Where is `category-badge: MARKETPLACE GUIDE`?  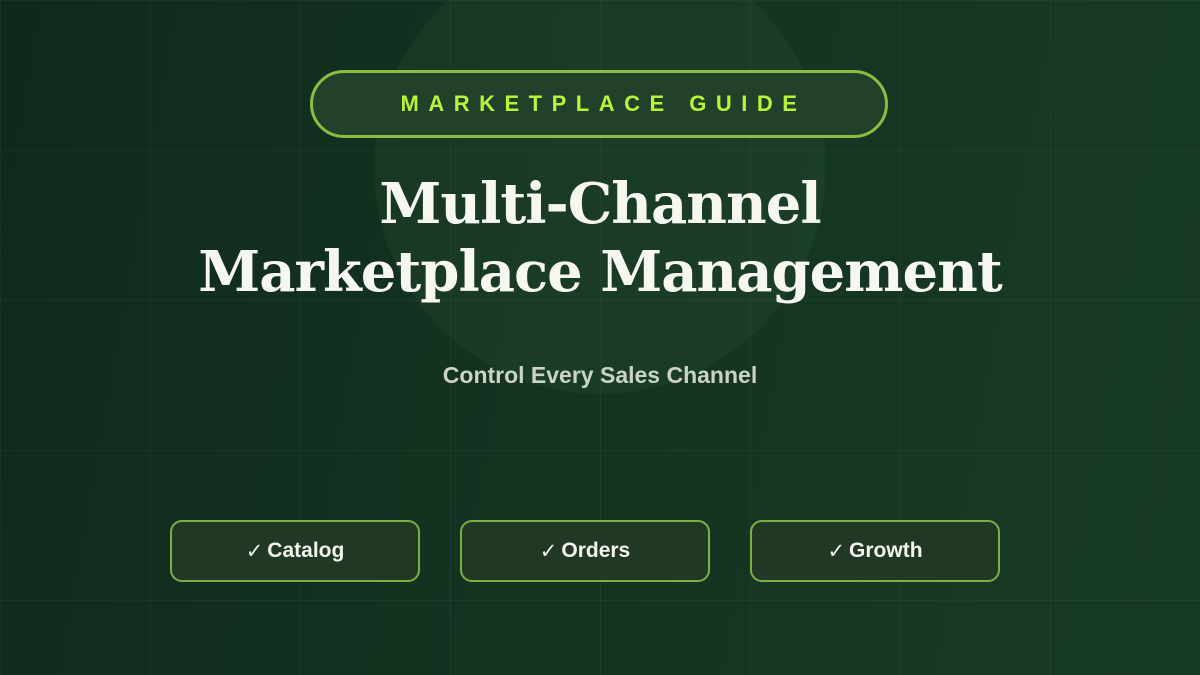 category-badge: MARKETPLACE GUIDE is located at coordinates (599, 104).